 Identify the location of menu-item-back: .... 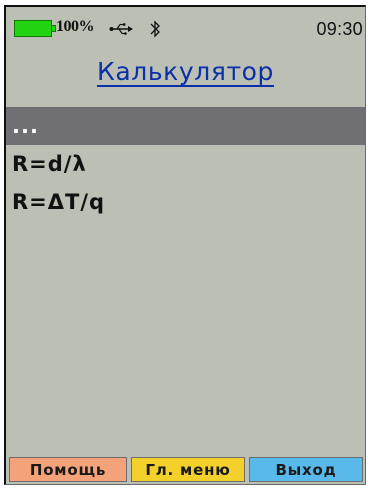
(185, 126).